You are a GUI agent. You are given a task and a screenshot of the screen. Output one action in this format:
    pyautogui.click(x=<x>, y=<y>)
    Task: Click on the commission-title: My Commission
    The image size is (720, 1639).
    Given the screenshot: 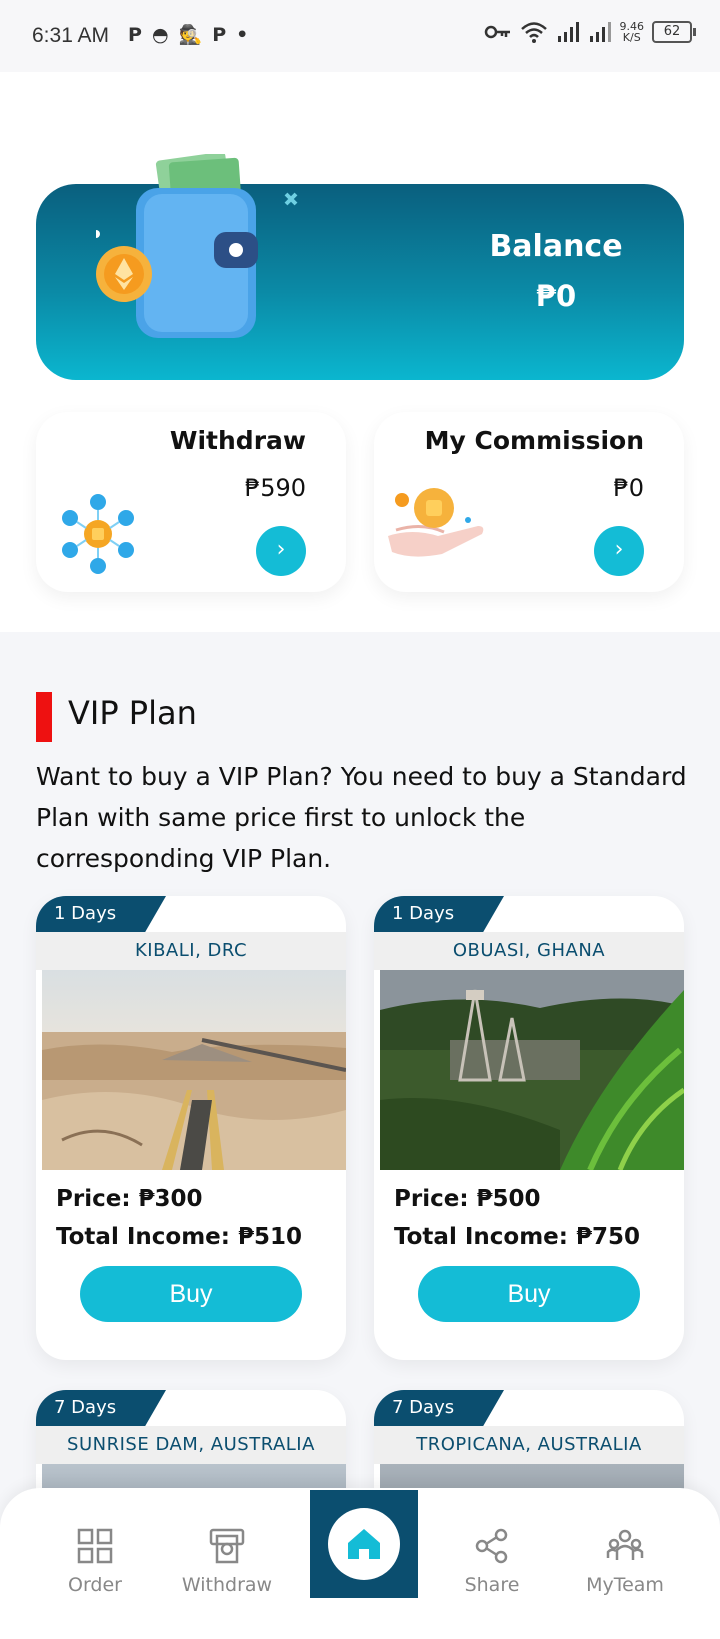 What is the action you would take?
    pyautogui.click(x=534, y=440)
    